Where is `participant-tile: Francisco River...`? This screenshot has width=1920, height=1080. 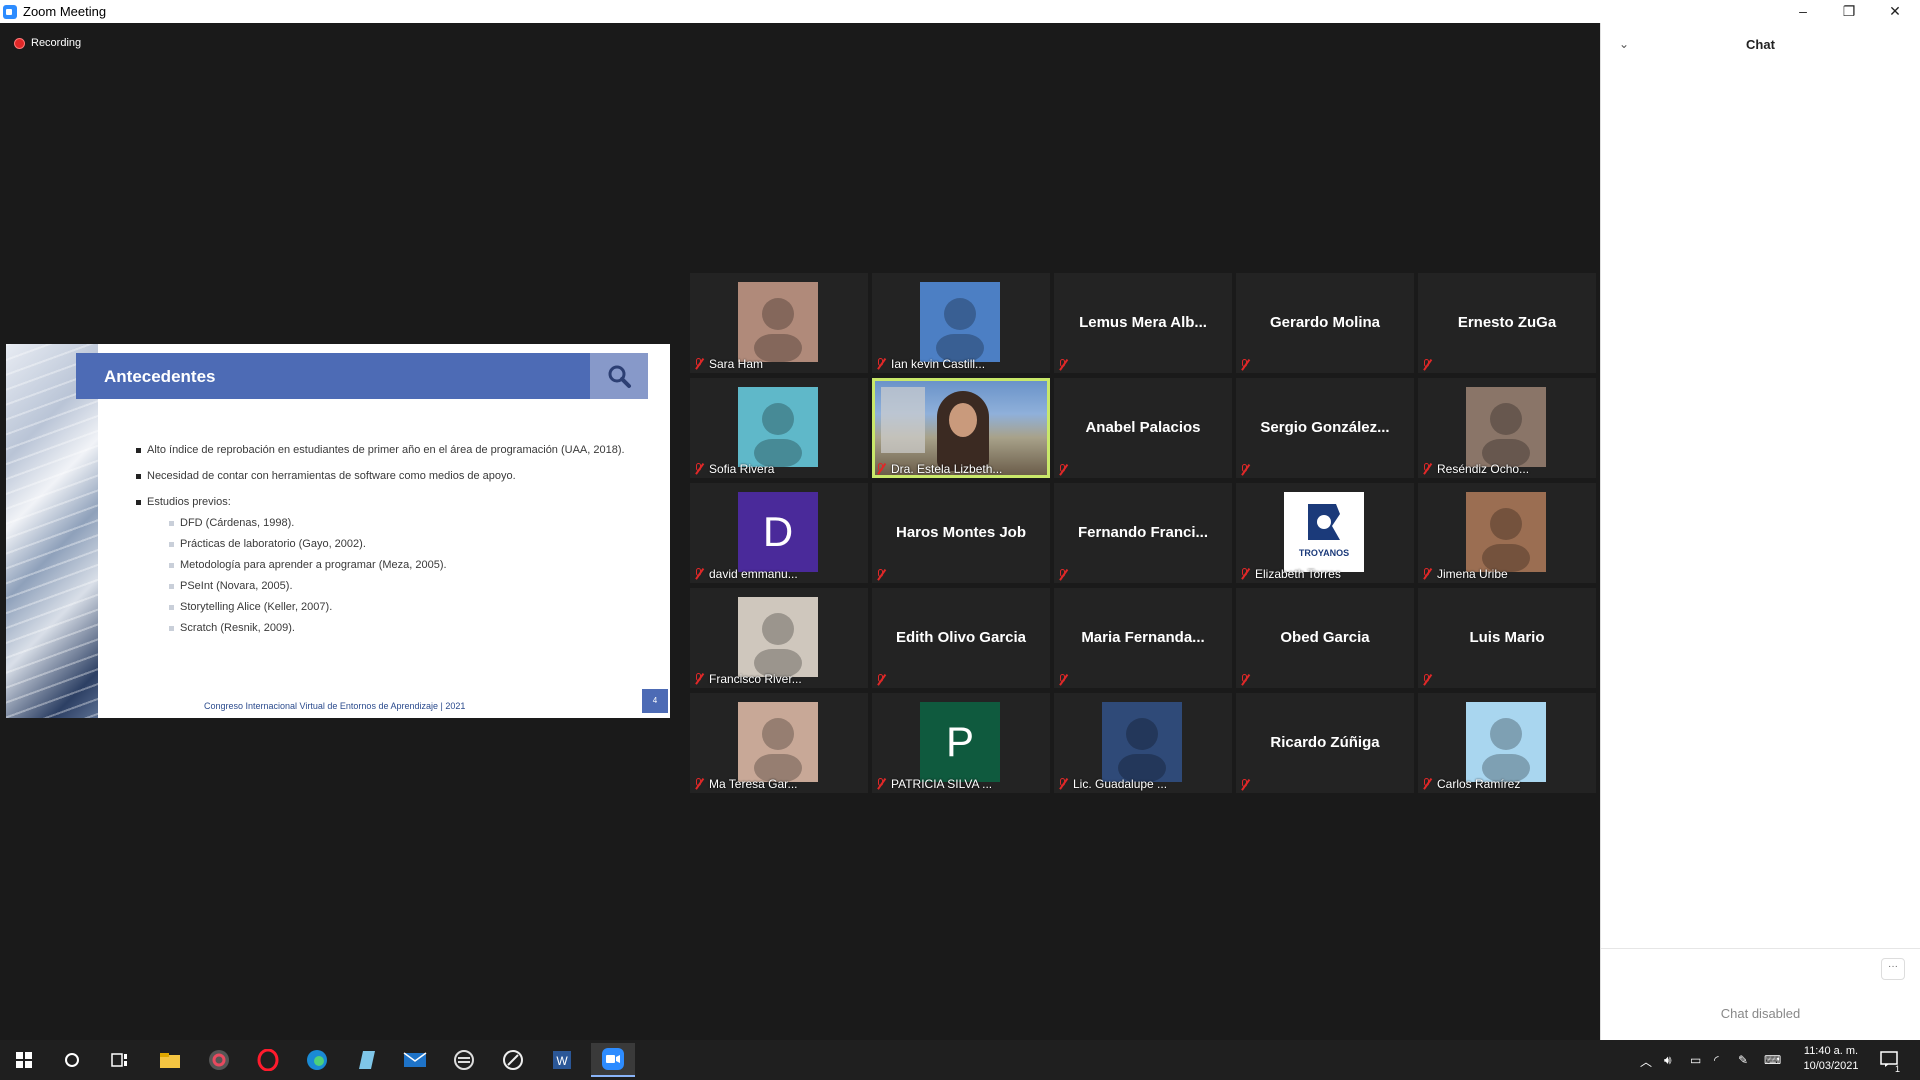 participant-tile: Francisco River... is located at coordinates (779, 638).